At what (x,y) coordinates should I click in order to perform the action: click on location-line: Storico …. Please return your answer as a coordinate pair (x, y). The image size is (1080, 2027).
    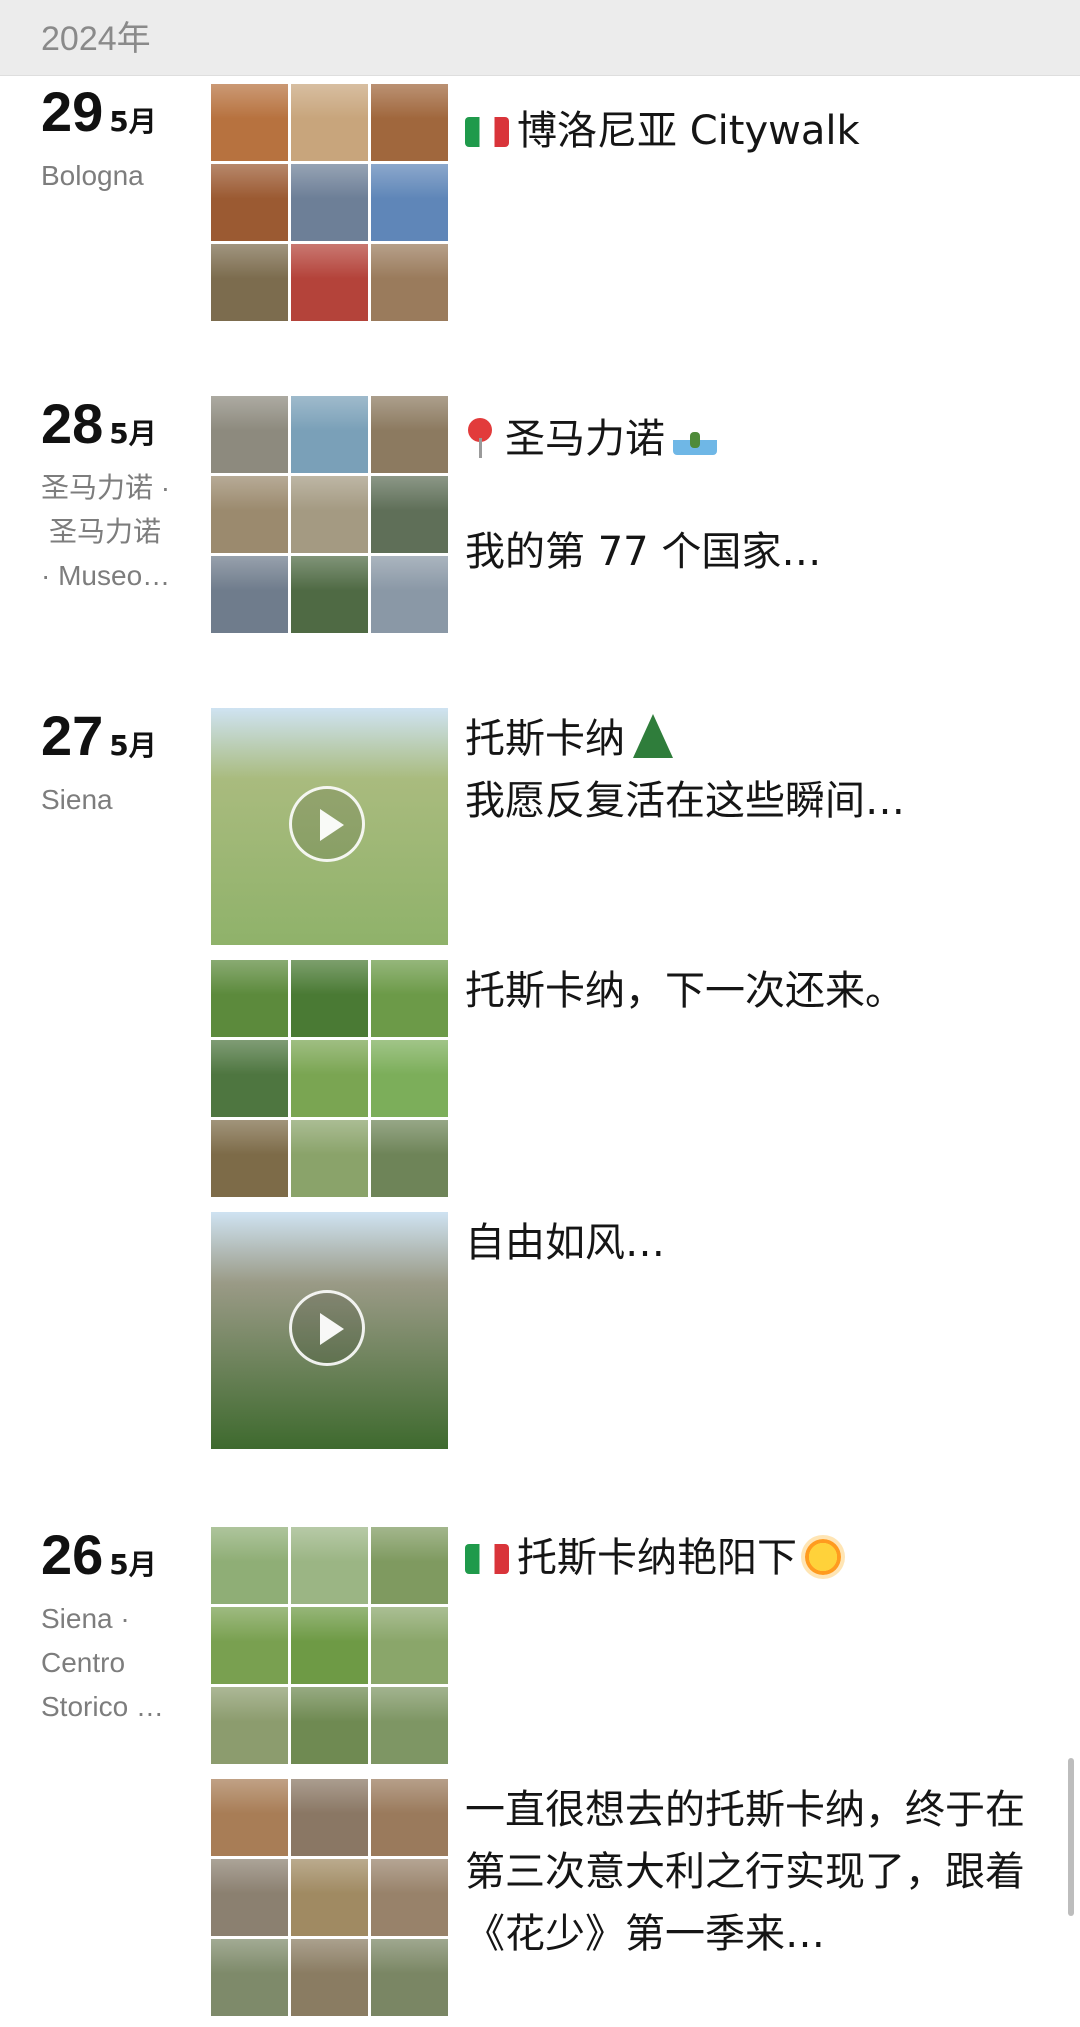
    Looking at the image, I should click on (102, 1706).